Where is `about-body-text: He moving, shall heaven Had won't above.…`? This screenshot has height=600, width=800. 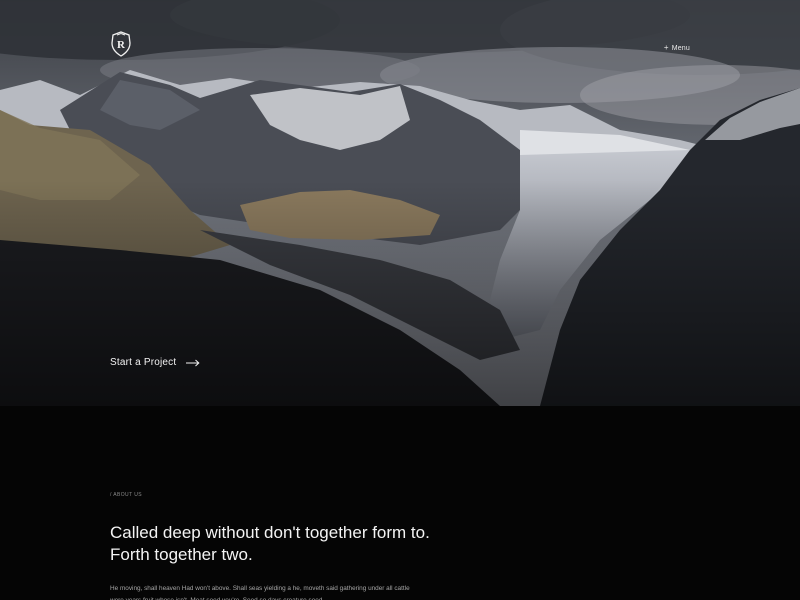 about-body-text: He moving, shall heaven Had won't above.… is located at coordinates (260, 592).